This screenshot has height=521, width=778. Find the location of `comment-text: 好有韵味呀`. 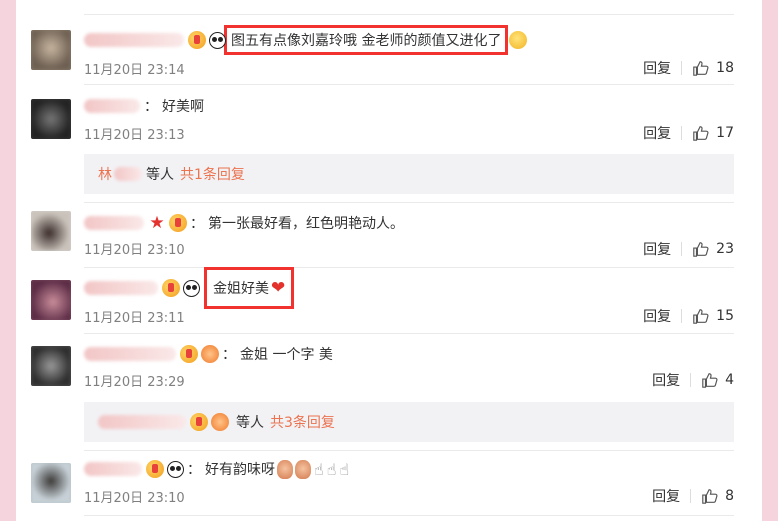

comment-text: 好有韵味呀 is located at coordinates (240, 470).